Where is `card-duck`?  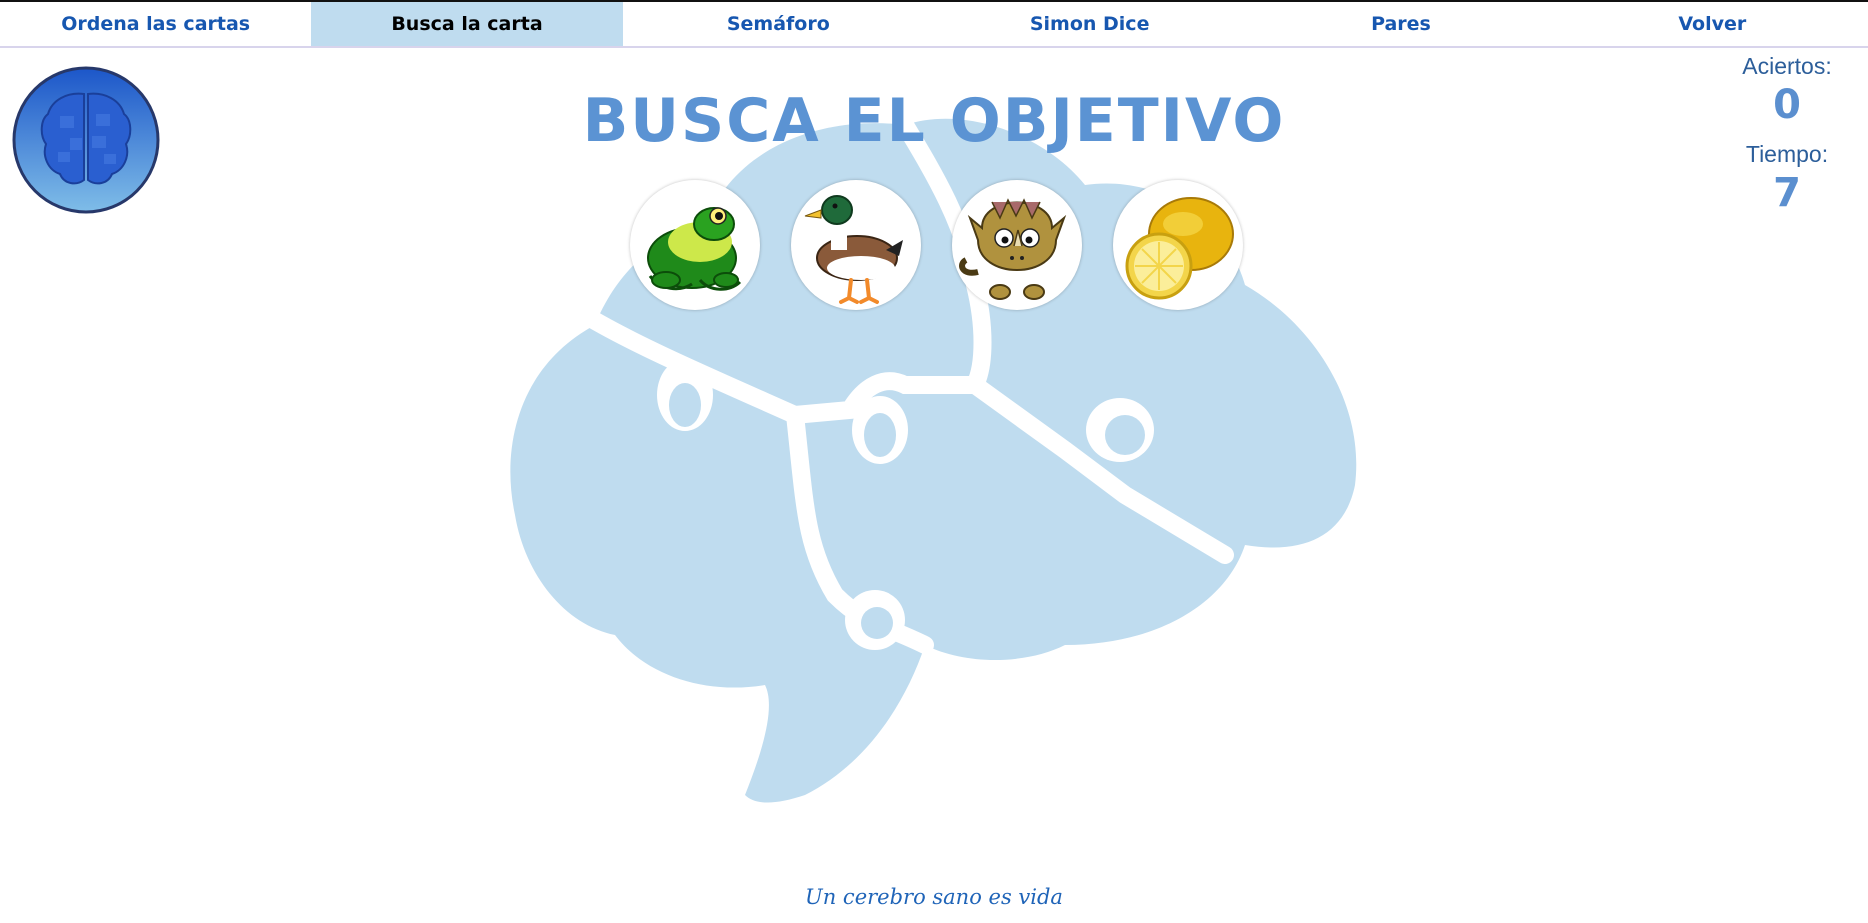 card-duck is located at coordinates (856, 245).